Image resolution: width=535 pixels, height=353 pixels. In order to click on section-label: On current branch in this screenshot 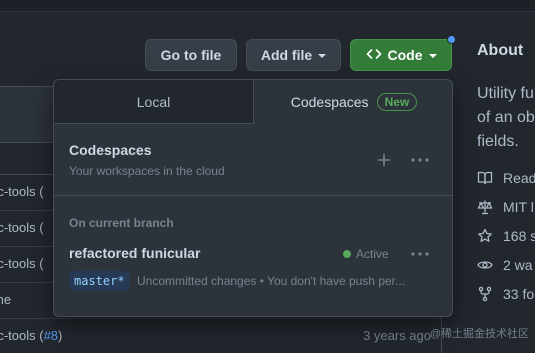, I will do `click(121, 223)`.